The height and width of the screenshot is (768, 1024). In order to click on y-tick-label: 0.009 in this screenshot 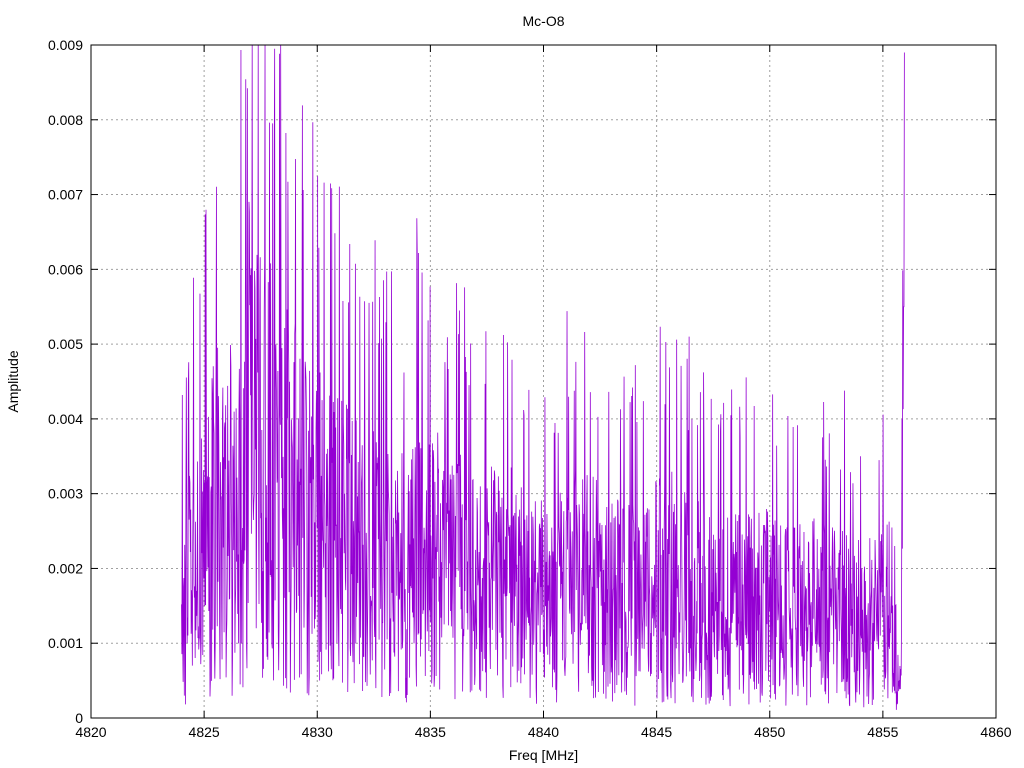, I will do `click(65, 45)`.